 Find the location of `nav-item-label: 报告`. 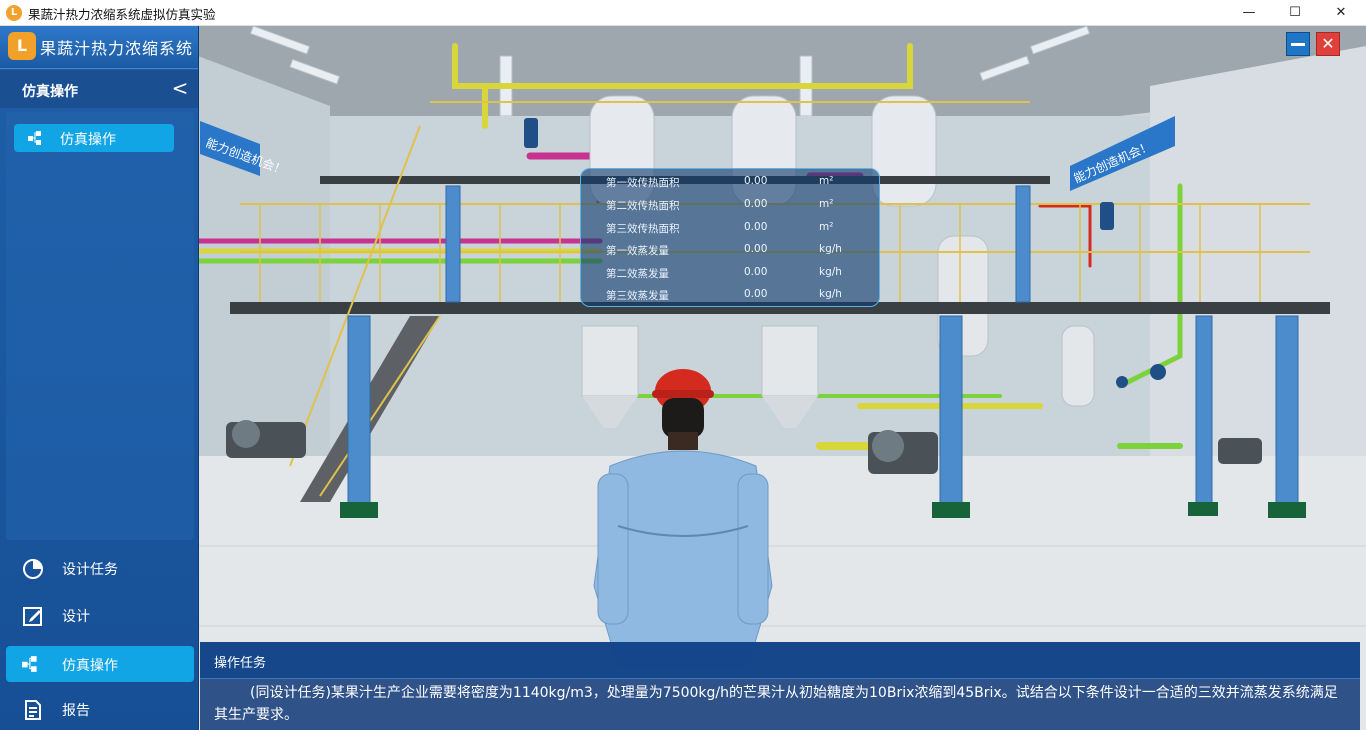

nav-item-label: 报告 is located at coordinates (76, 711).